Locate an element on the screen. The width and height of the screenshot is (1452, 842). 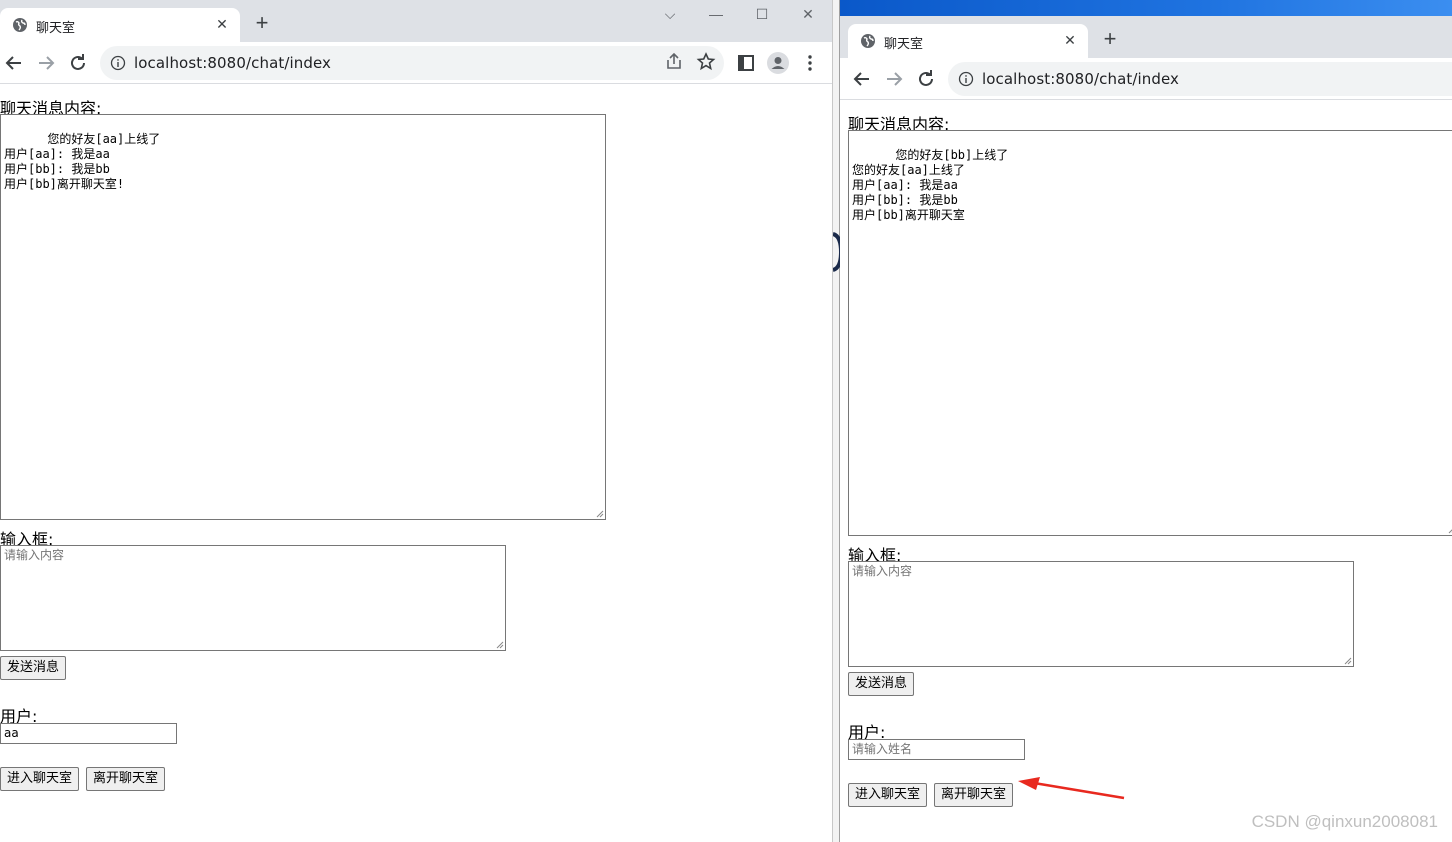
watermark: CSDN @qinxun2008081 is located at coordinates (1344, 821).